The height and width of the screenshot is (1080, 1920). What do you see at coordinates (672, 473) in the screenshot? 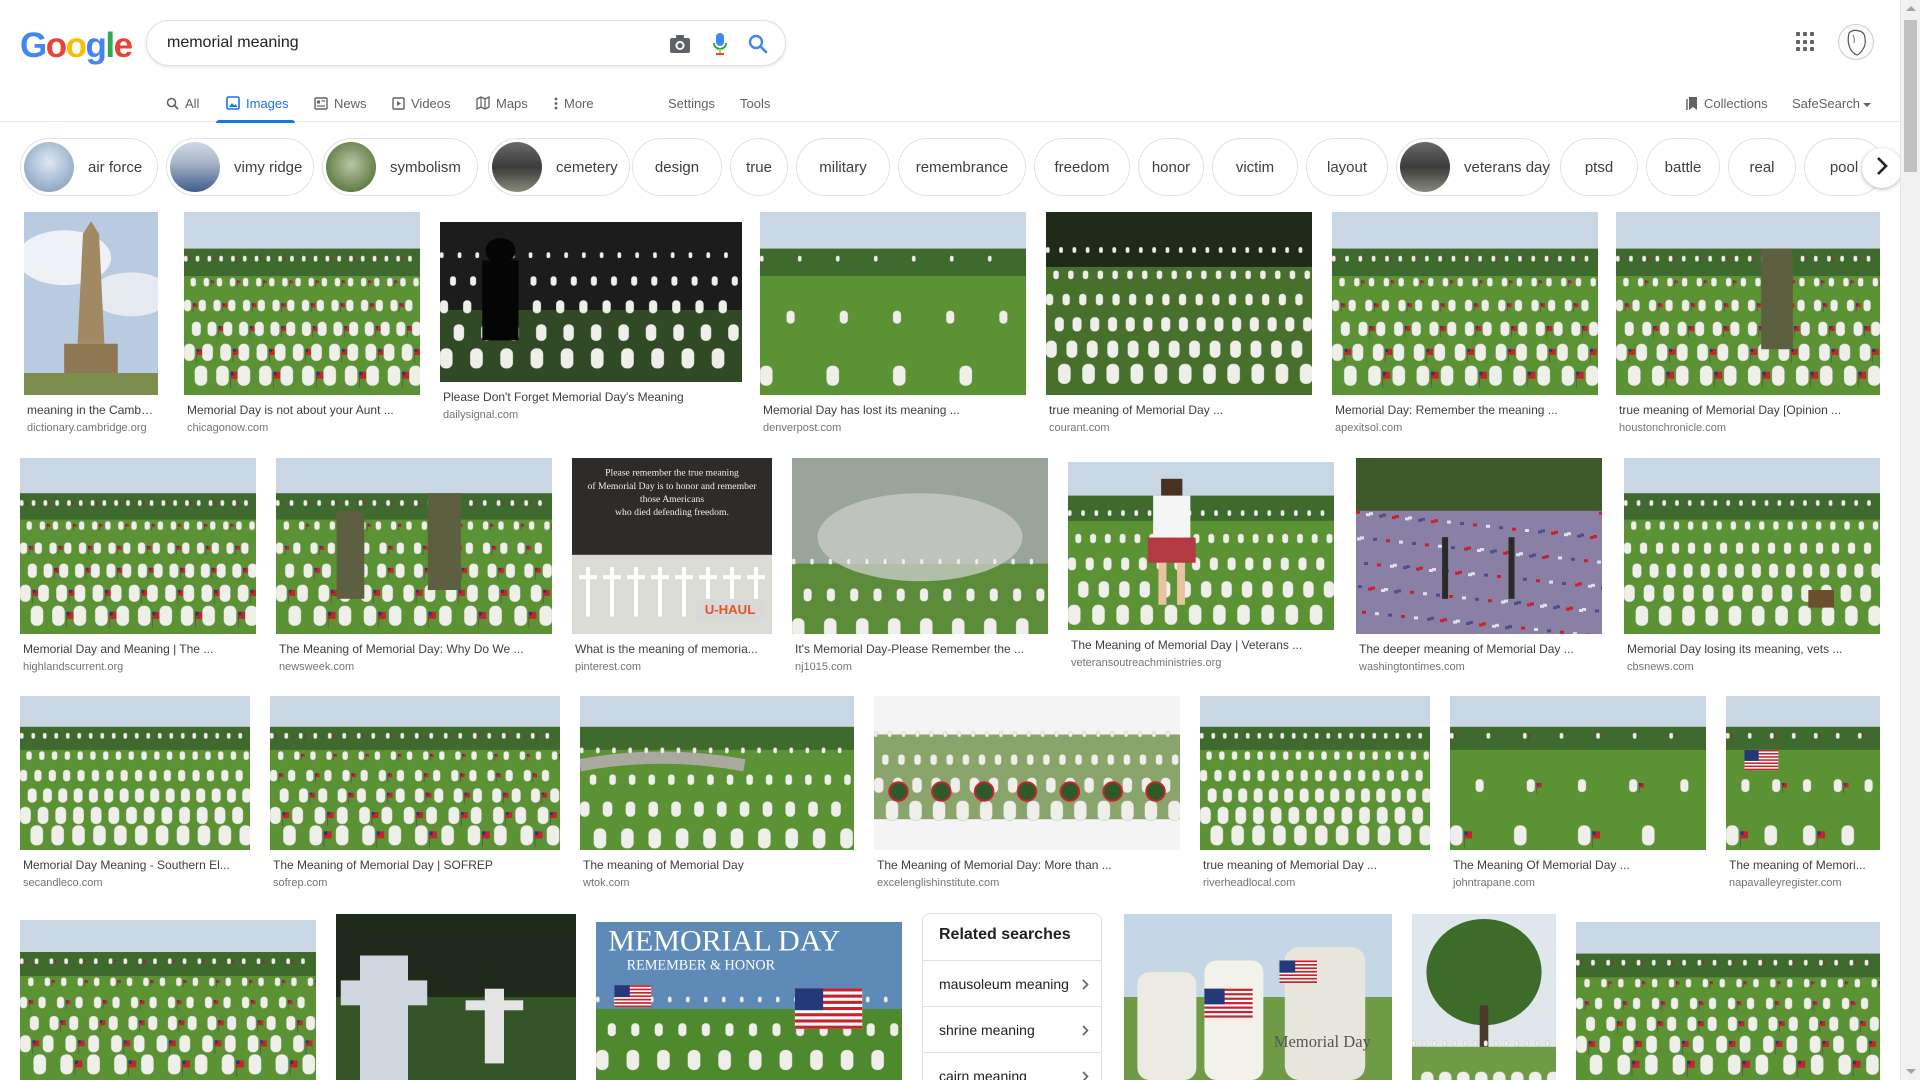
I see `svg-text:Please remember the true meani: Please remember the true meaning` at bounding box center [672, 473].